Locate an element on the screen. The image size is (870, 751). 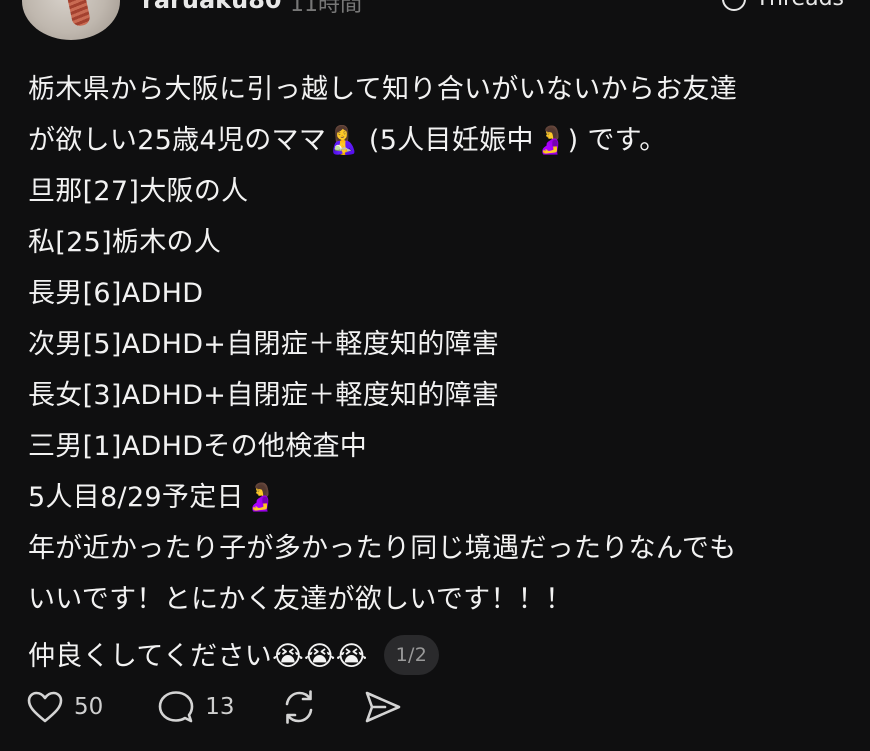
threads-link: Threads is located at coordinates (782, 5).